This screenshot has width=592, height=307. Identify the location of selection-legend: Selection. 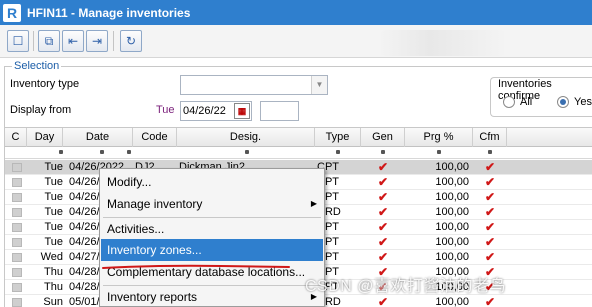
(37, 66).